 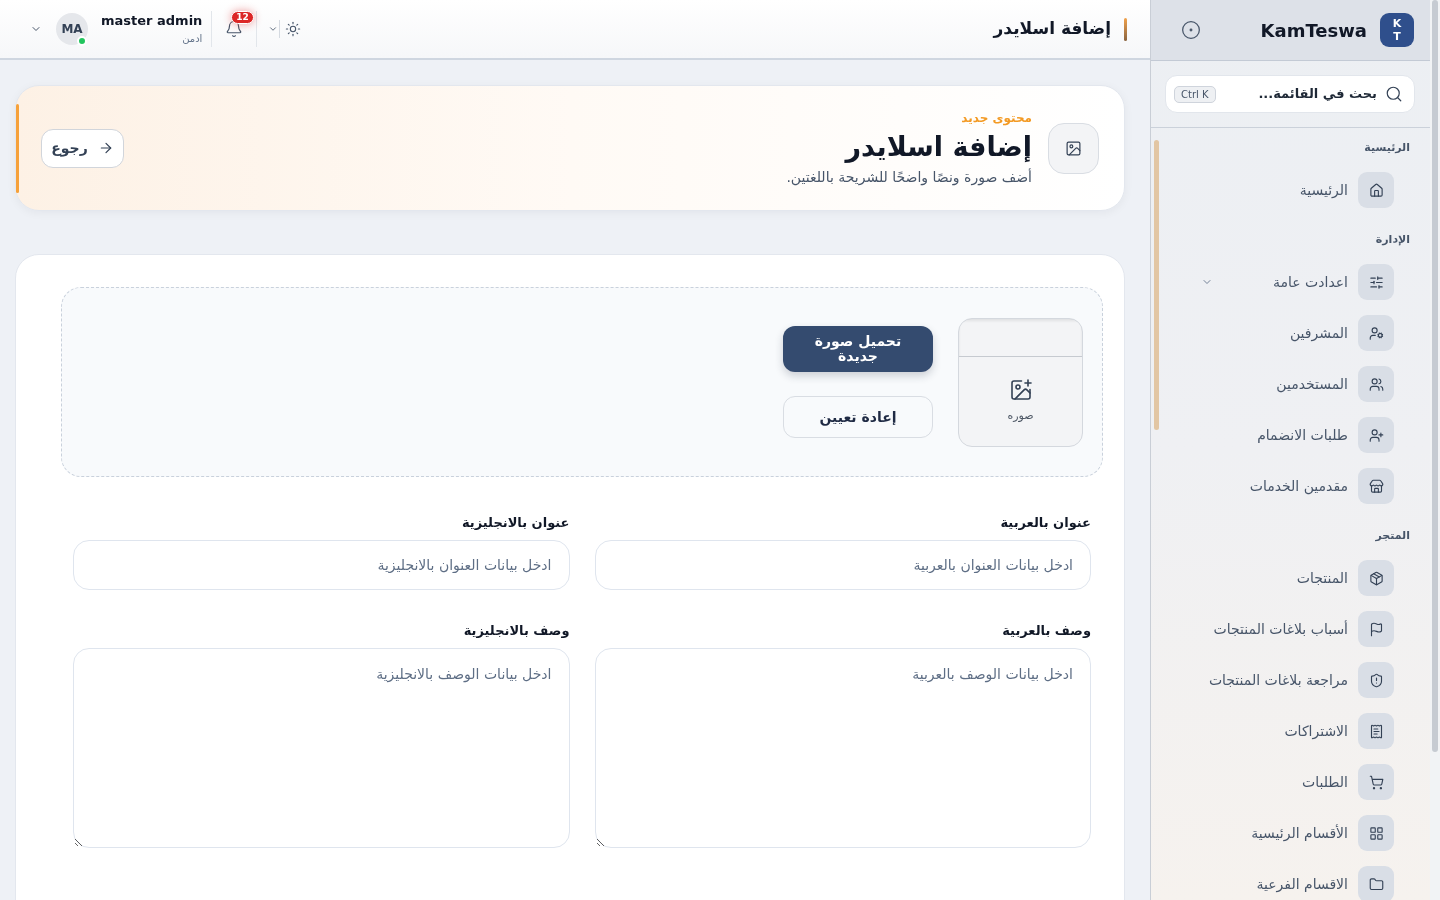 What do you see at coordinates (1376, 190) in the screenshot?
I see `house-icon` at bounding box center [1376, 190].